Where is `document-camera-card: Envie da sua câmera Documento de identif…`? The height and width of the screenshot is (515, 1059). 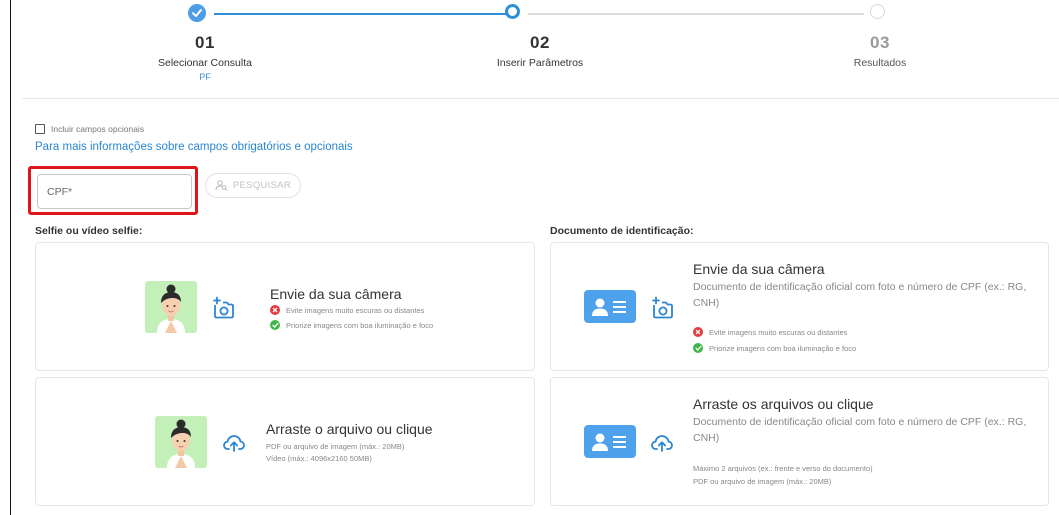 document-camera-card: Envie da sua câmera Documento de identif… is located at coordinates (799, 306).